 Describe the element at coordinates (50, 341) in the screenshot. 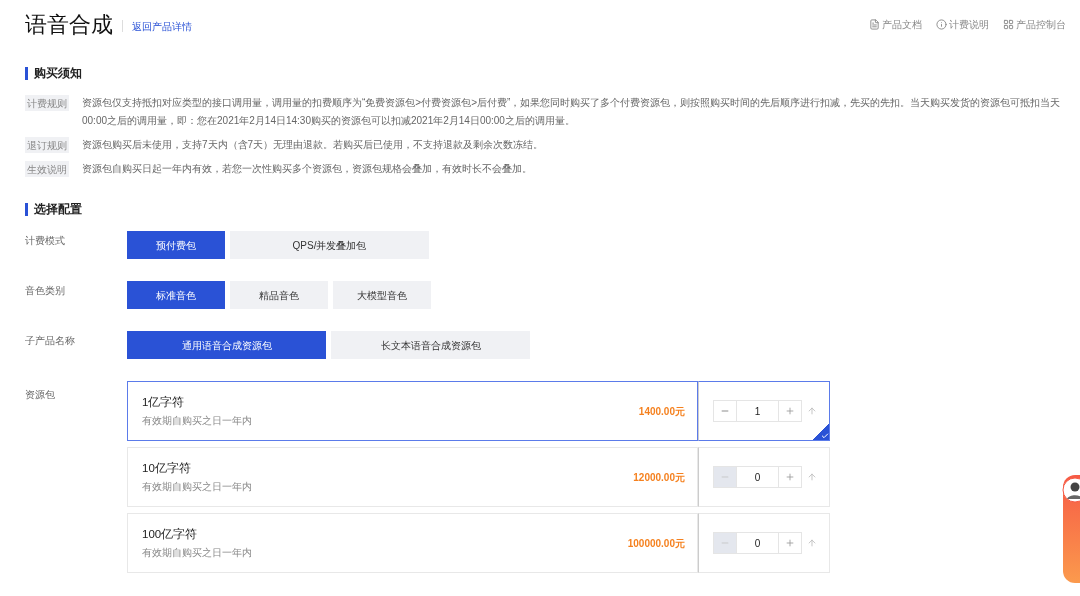

I see `field-label: 子产品名称` at that location.